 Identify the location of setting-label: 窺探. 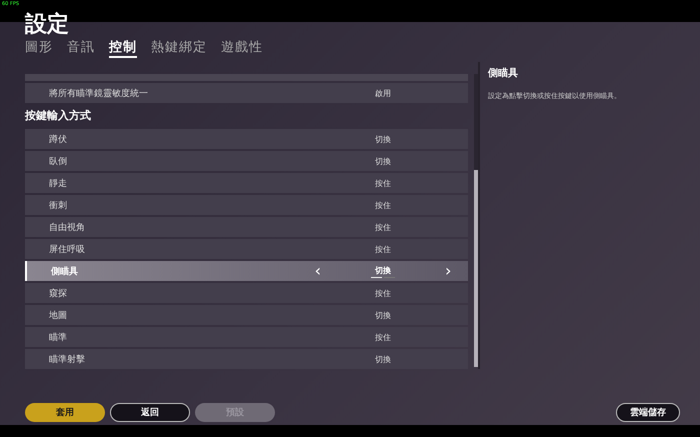
(58, 294).